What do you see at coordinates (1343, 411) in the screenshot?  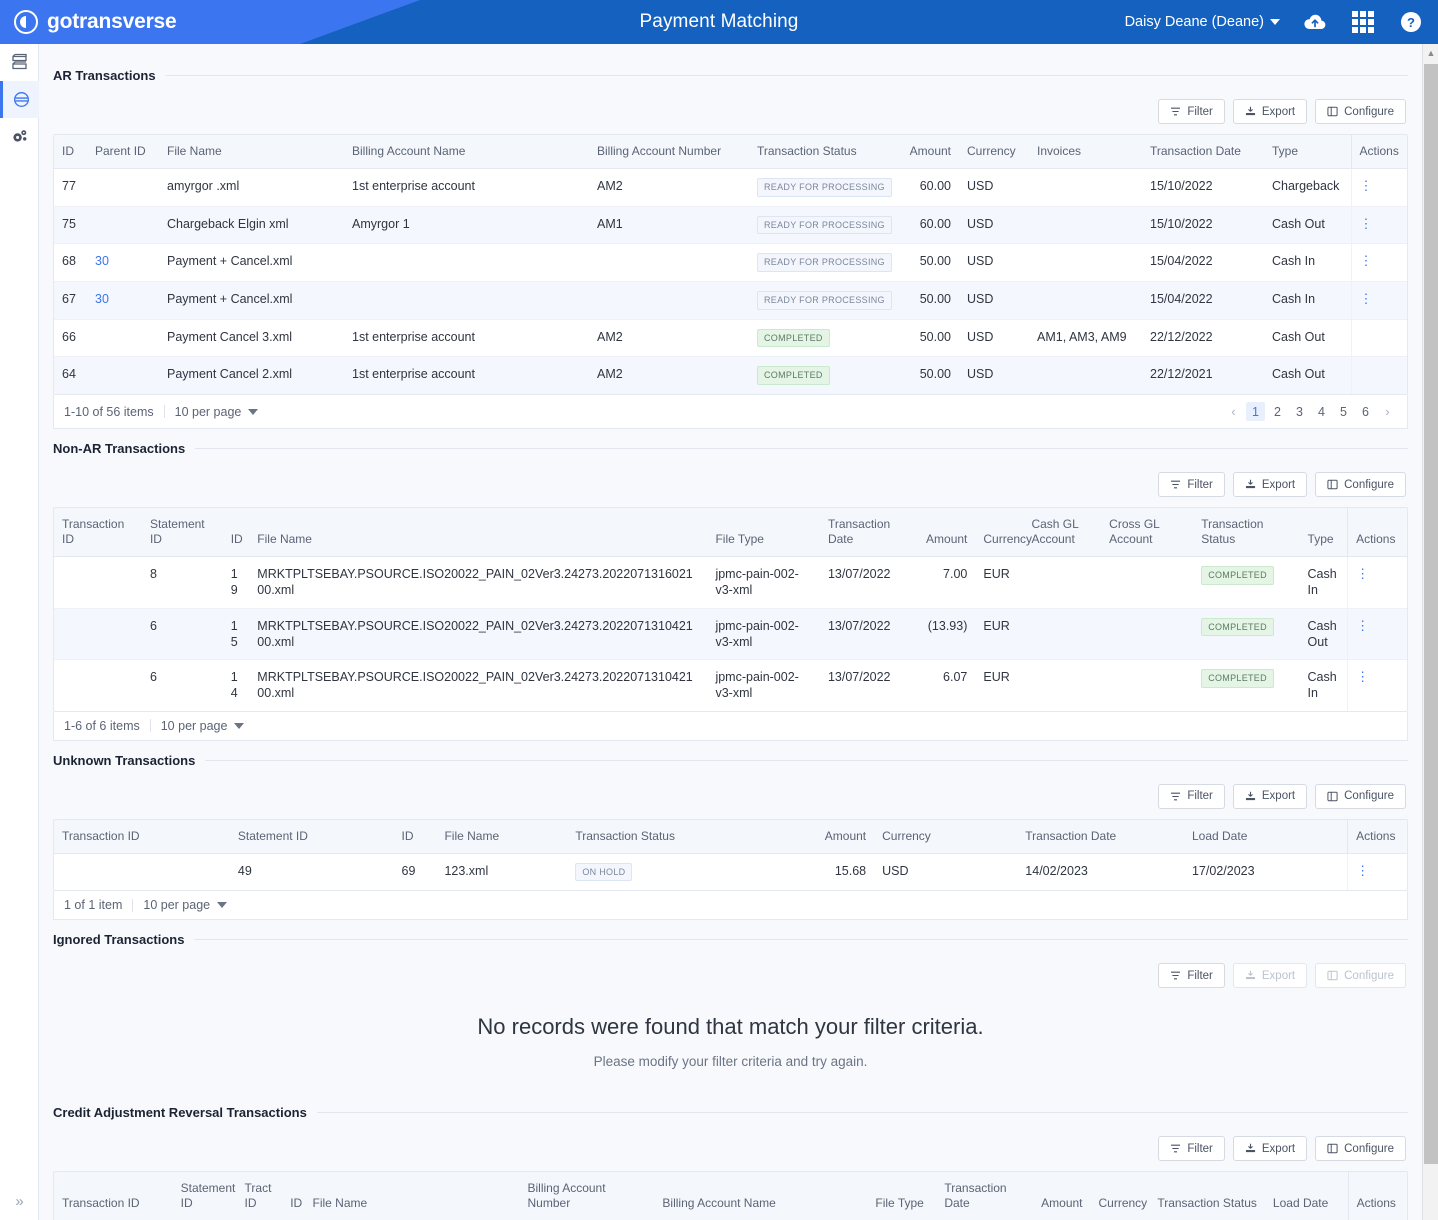 I see `page-5: 5` at bounding box center [1343, 411].